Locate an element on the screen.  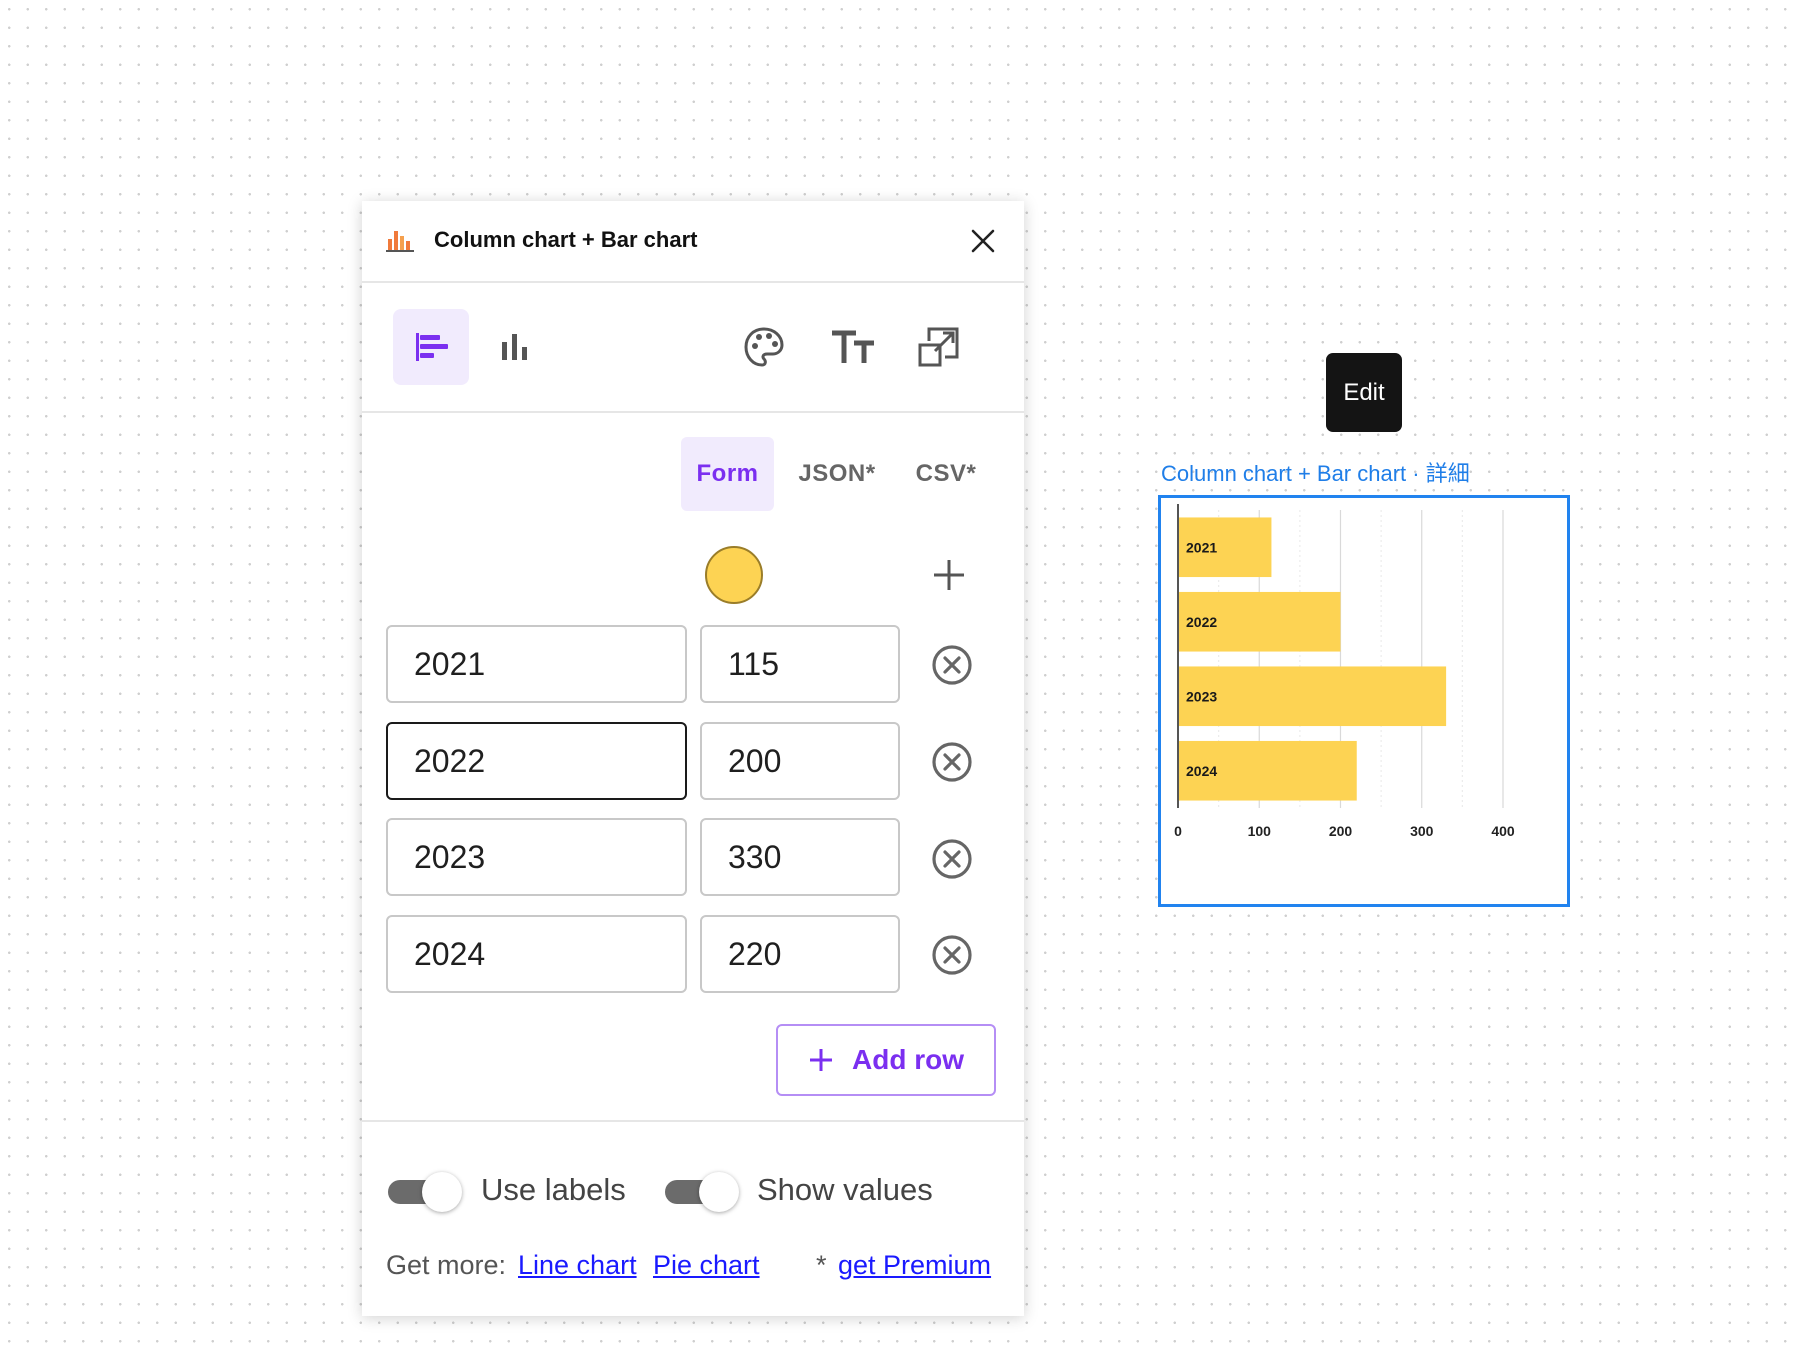
palette-icon is located at coordinates (764, 347).